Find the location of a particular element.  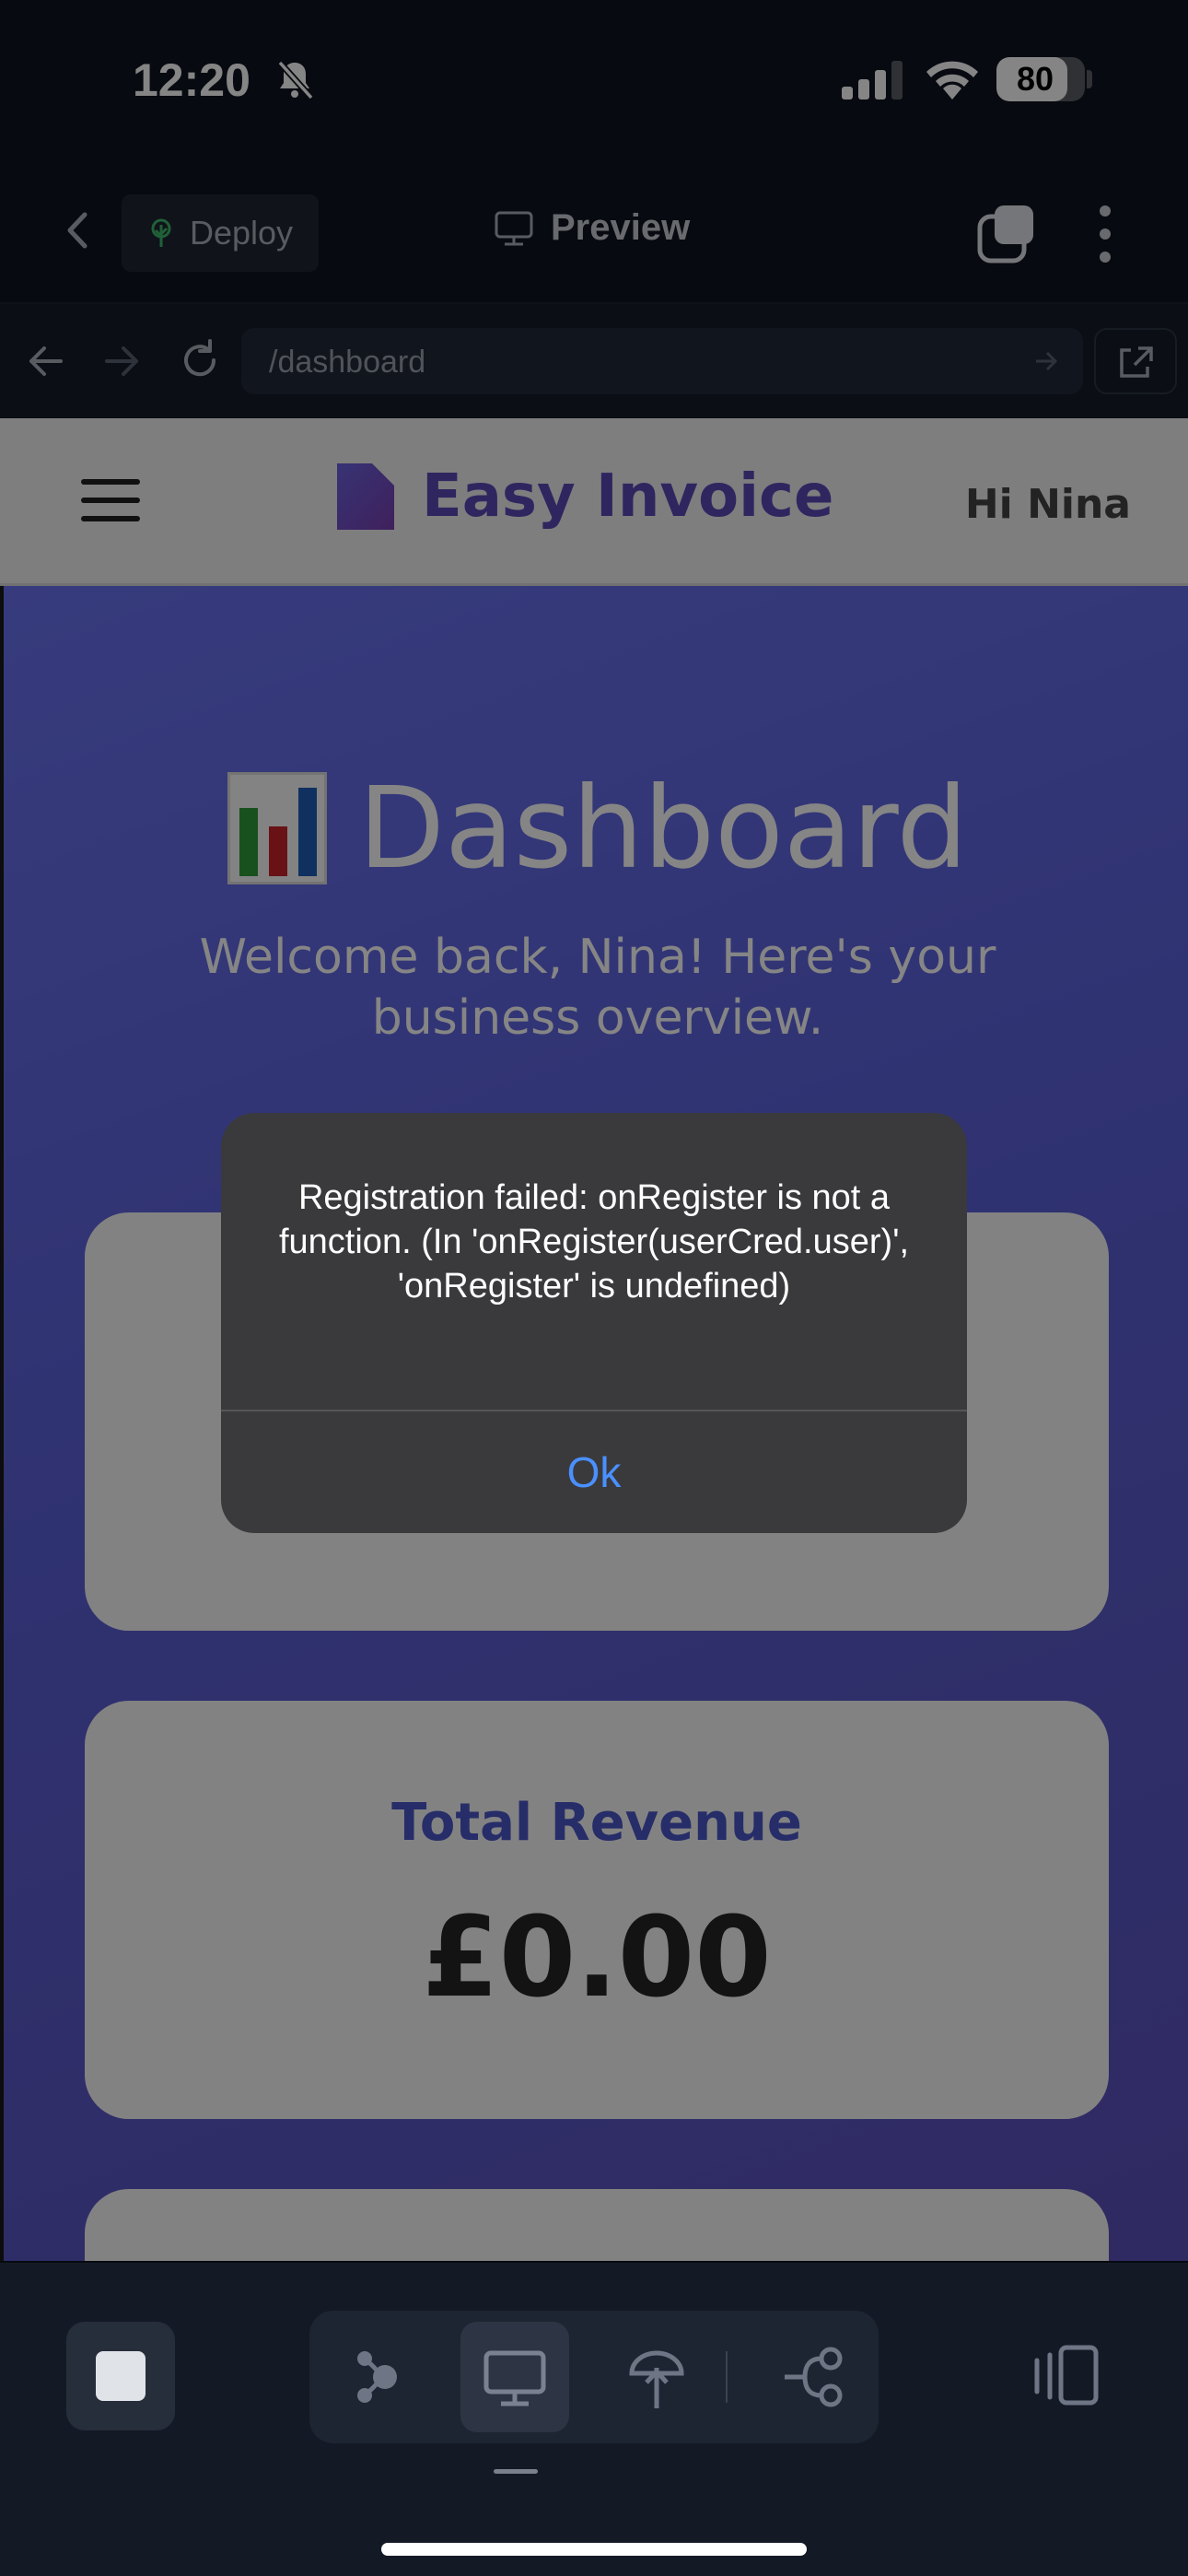

alert-ok-button: Ok is located at coordinates (594, 1472).